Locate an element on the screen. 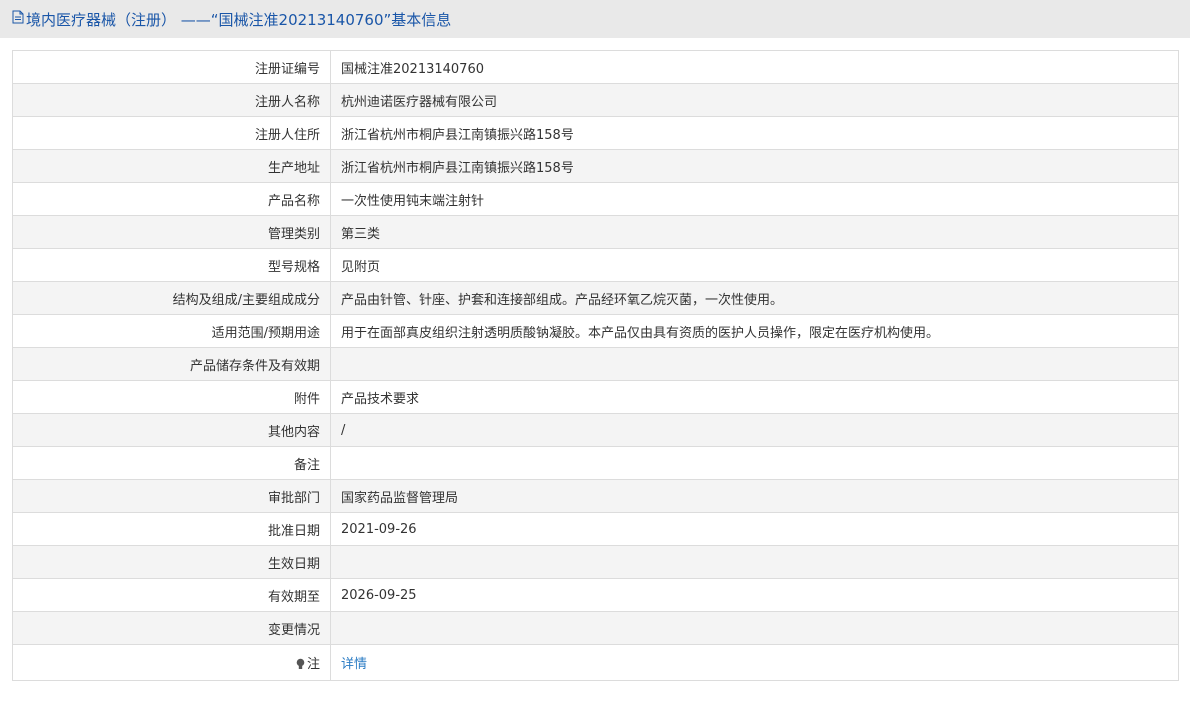  table-row: 注册人住所 浙江省杭州市桐庐县江南镇振兴路158号 is located at coordinates (595, 133).